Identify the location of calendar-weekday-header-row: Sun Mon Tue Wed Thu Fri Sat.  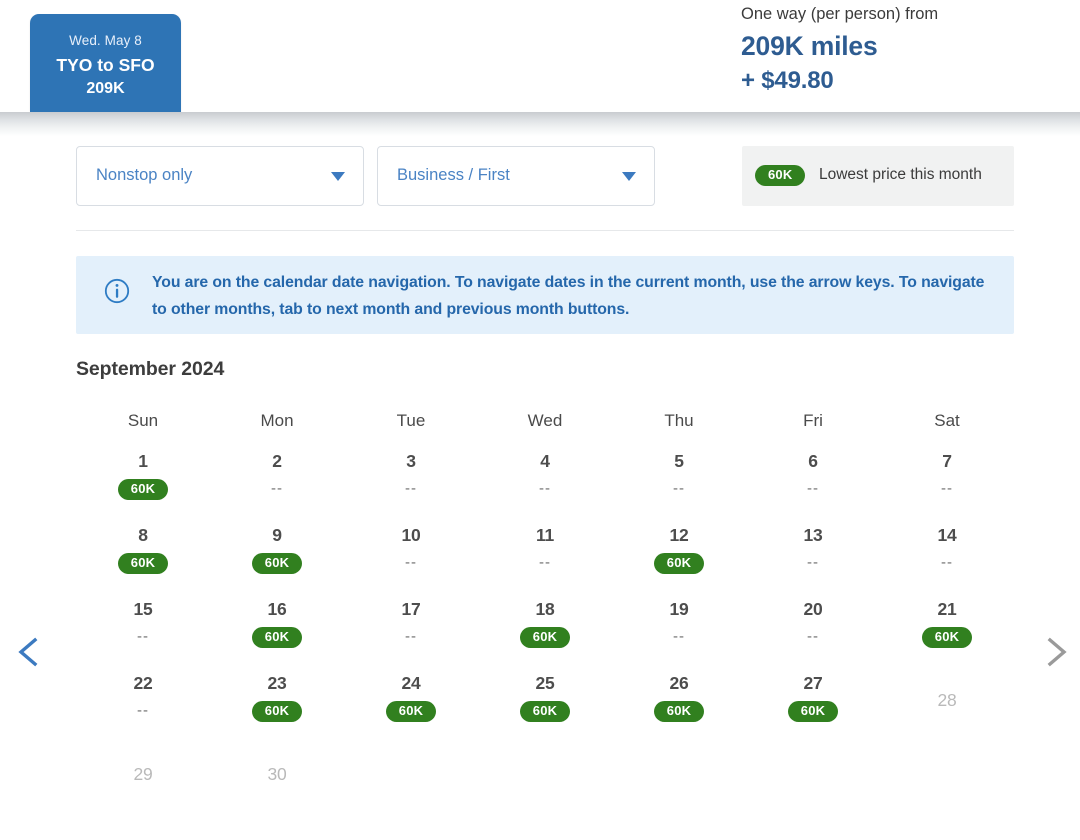
(545, 422).